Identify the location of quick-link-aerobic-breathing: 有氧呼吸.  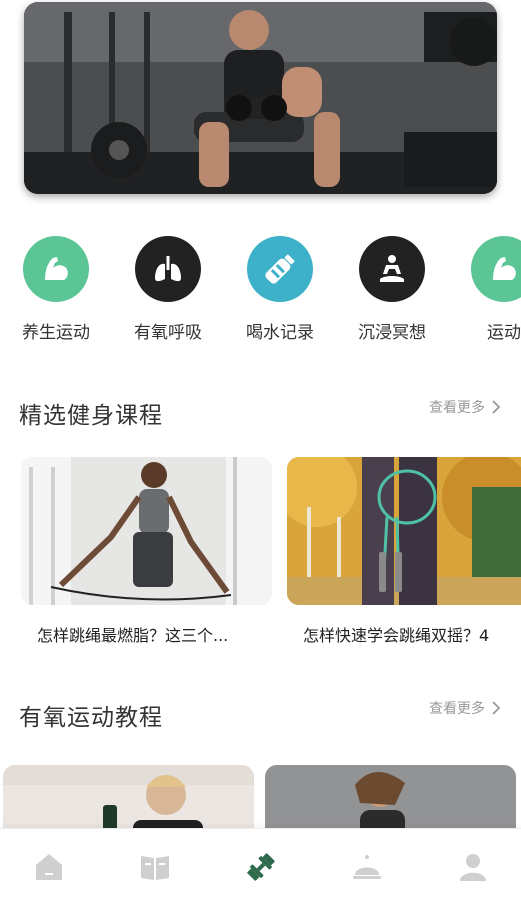
(168, 289).